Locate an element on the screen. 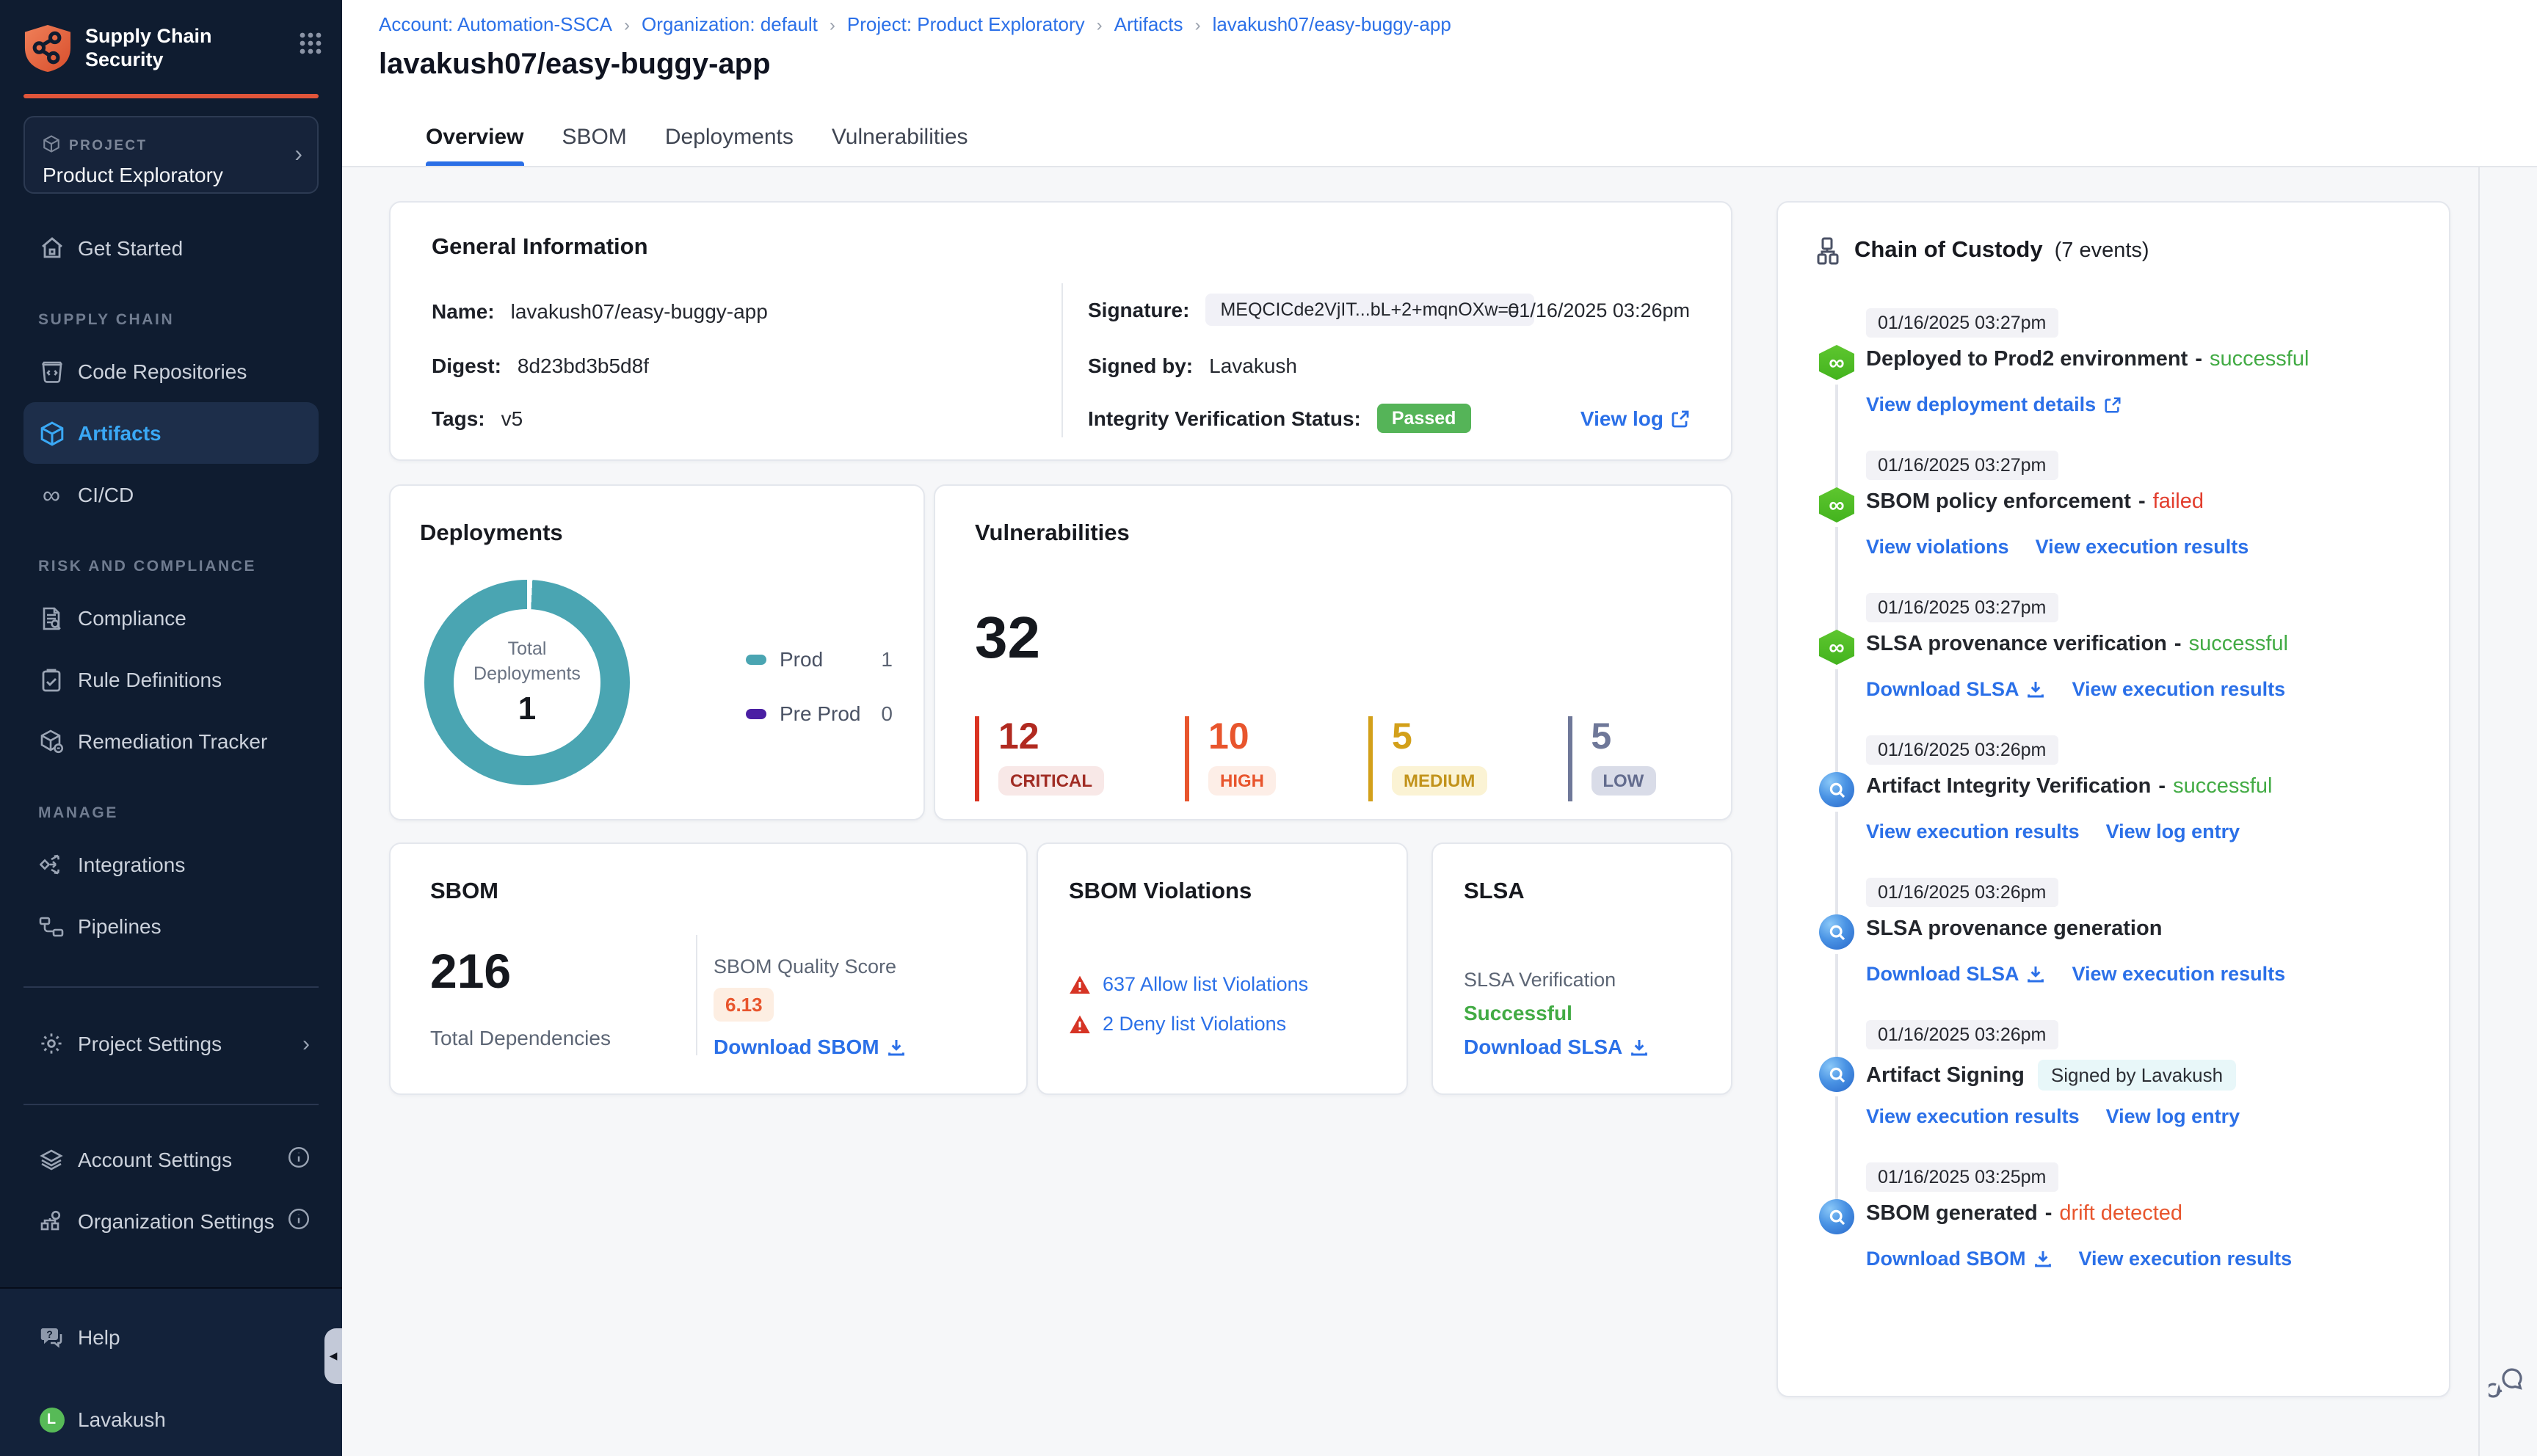  event-name: Deployed to Prod2 environment is located at coordinates (2027, 360).